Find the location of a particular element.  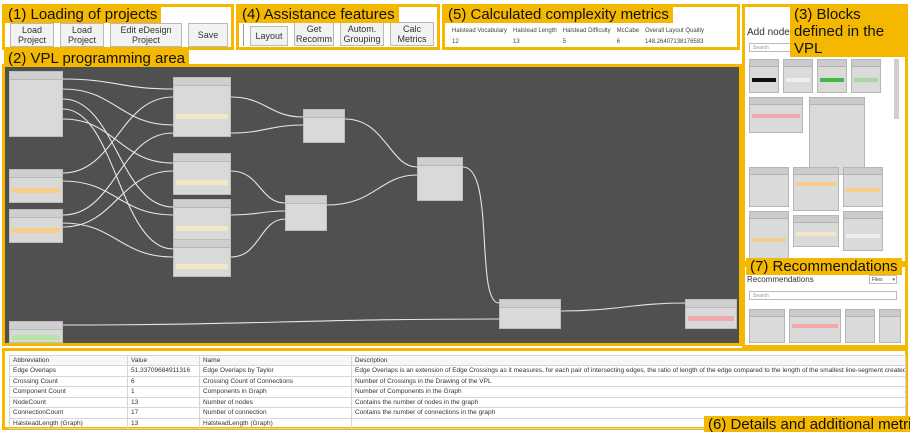

table-cell: Number of nodes is located at coordinates (275, 402).